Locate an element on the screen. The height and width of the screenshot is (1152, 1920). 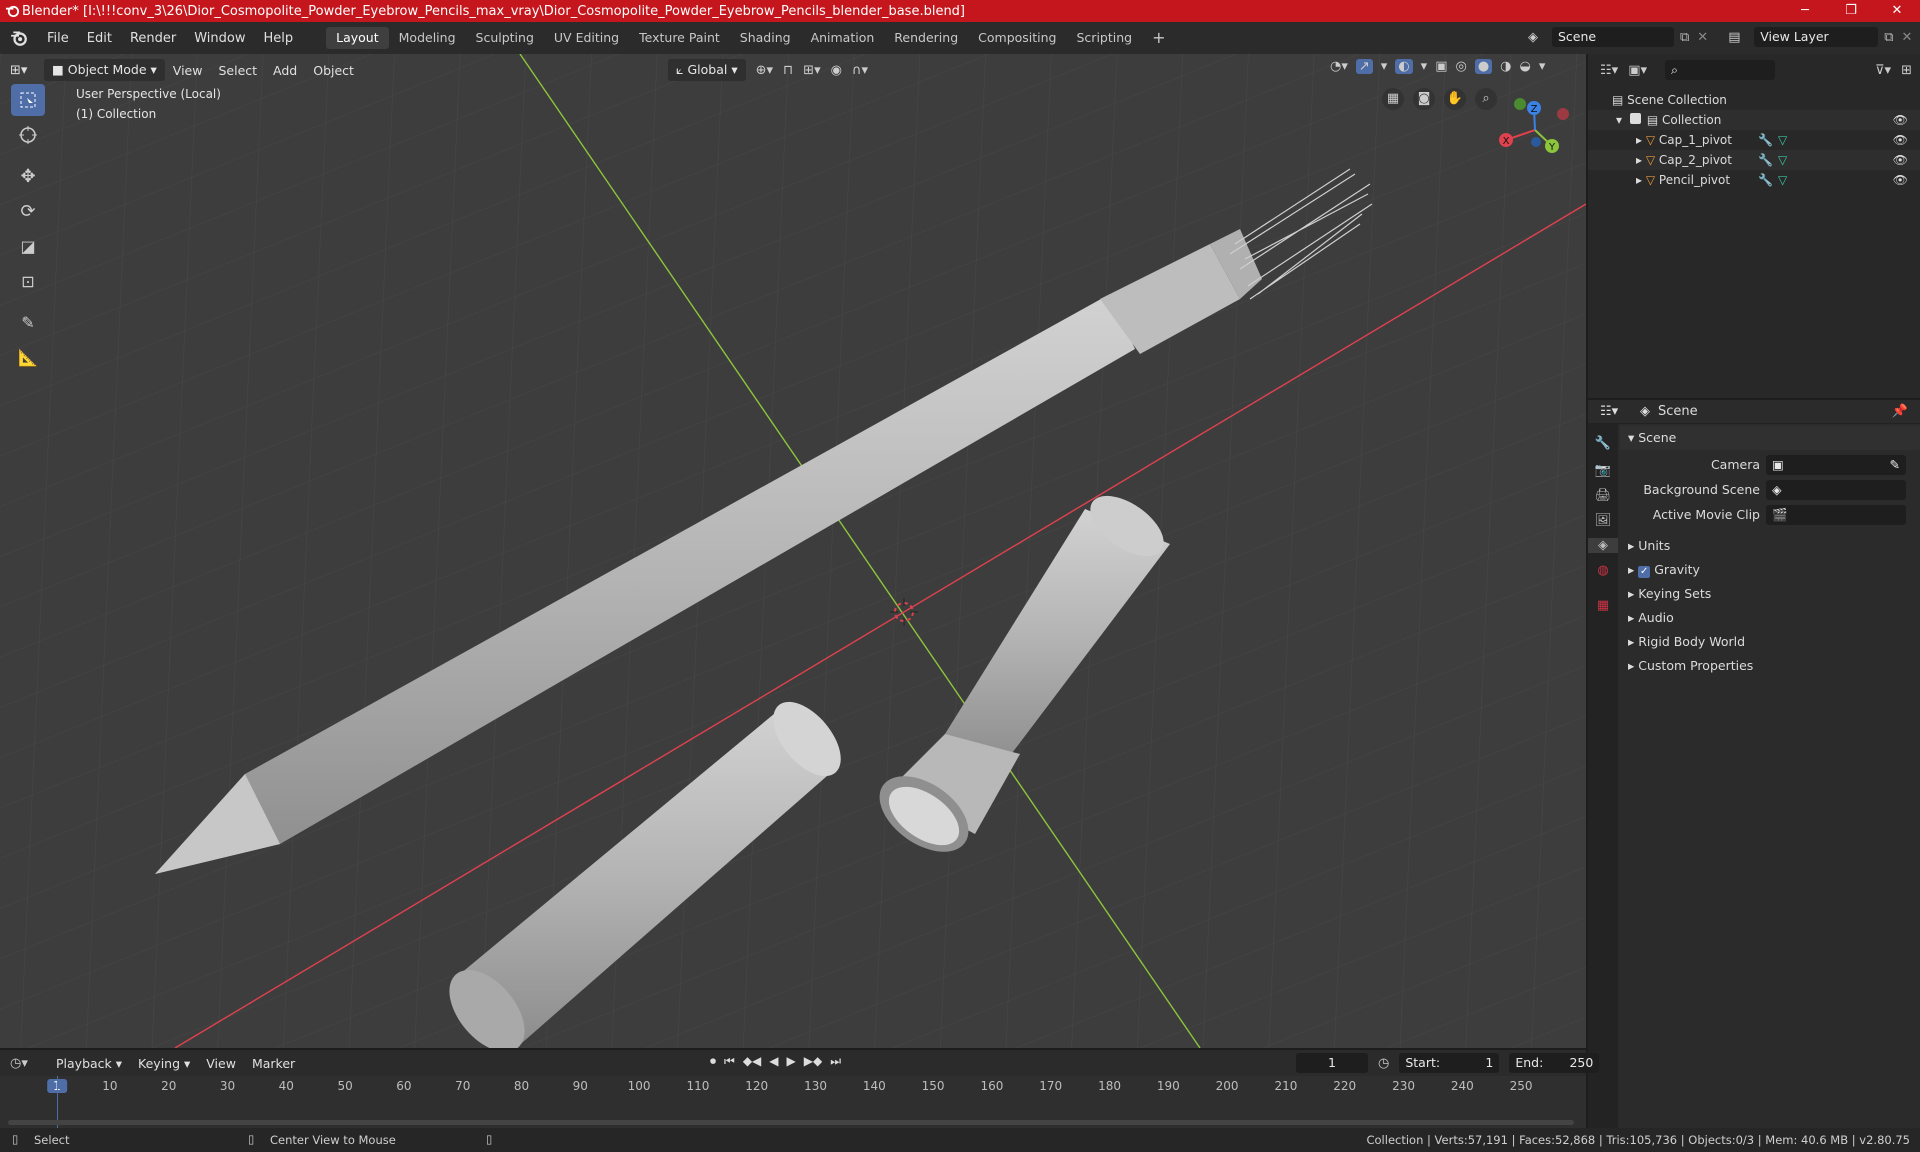
pan-hand-icon: ✋ is located at coordinates (1455, 99).